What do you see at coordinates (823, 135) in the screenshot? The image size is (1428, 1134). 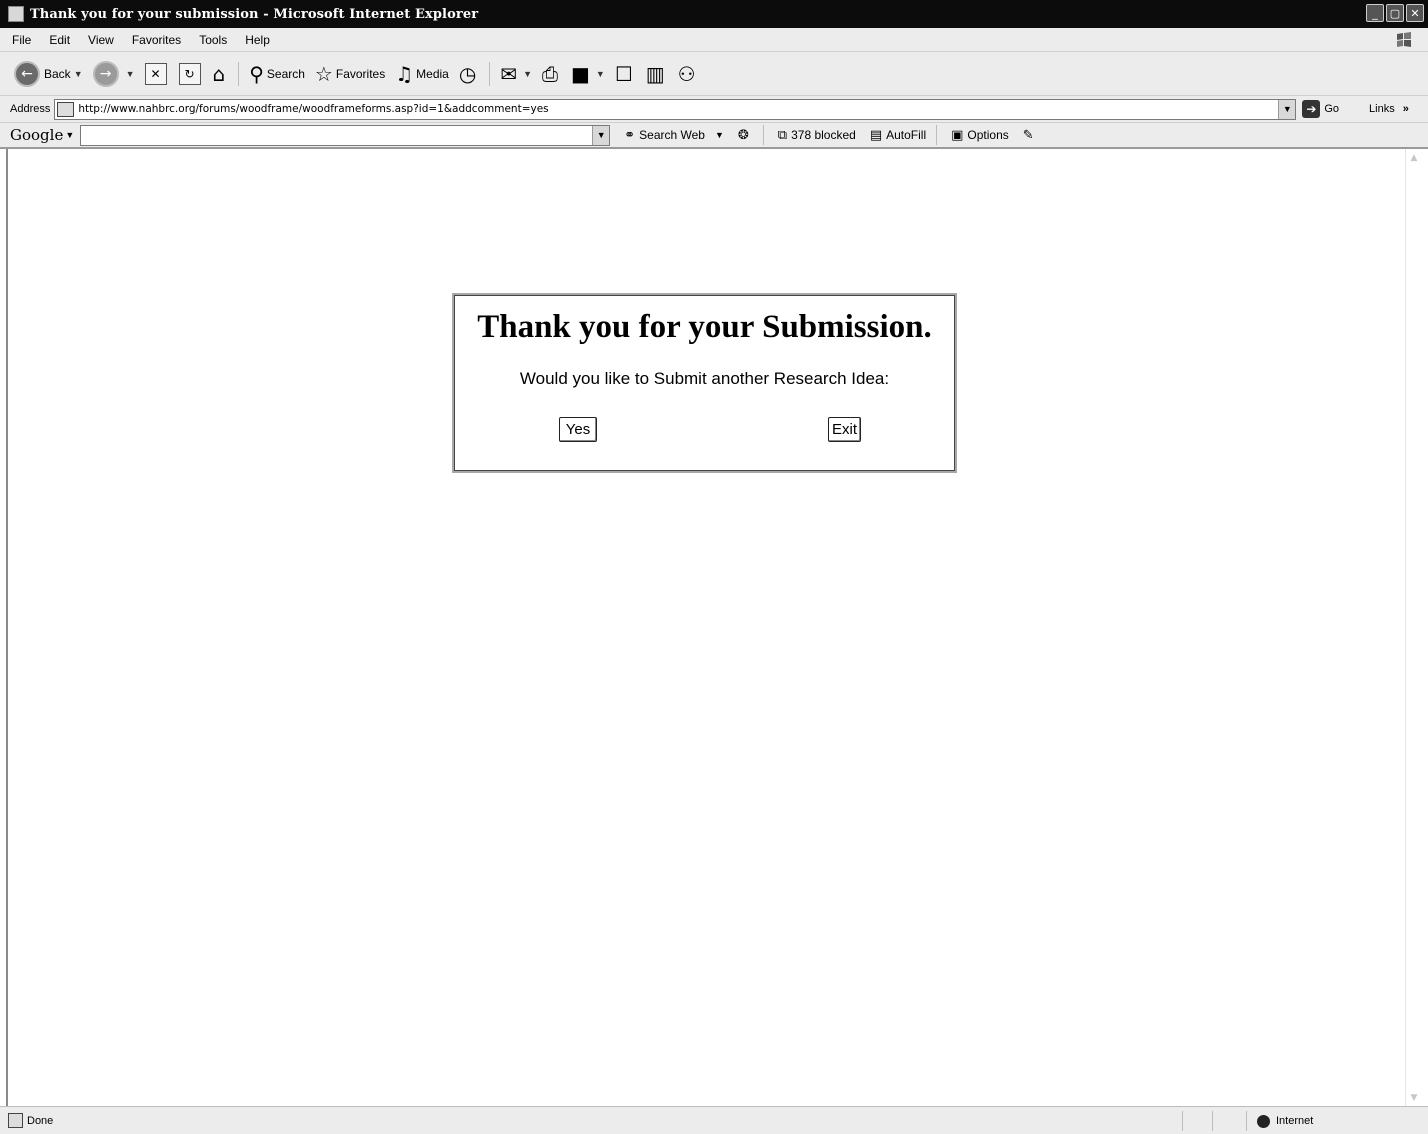 I see `blocked-count: 378 blocked` at bounding box center [823, 135].